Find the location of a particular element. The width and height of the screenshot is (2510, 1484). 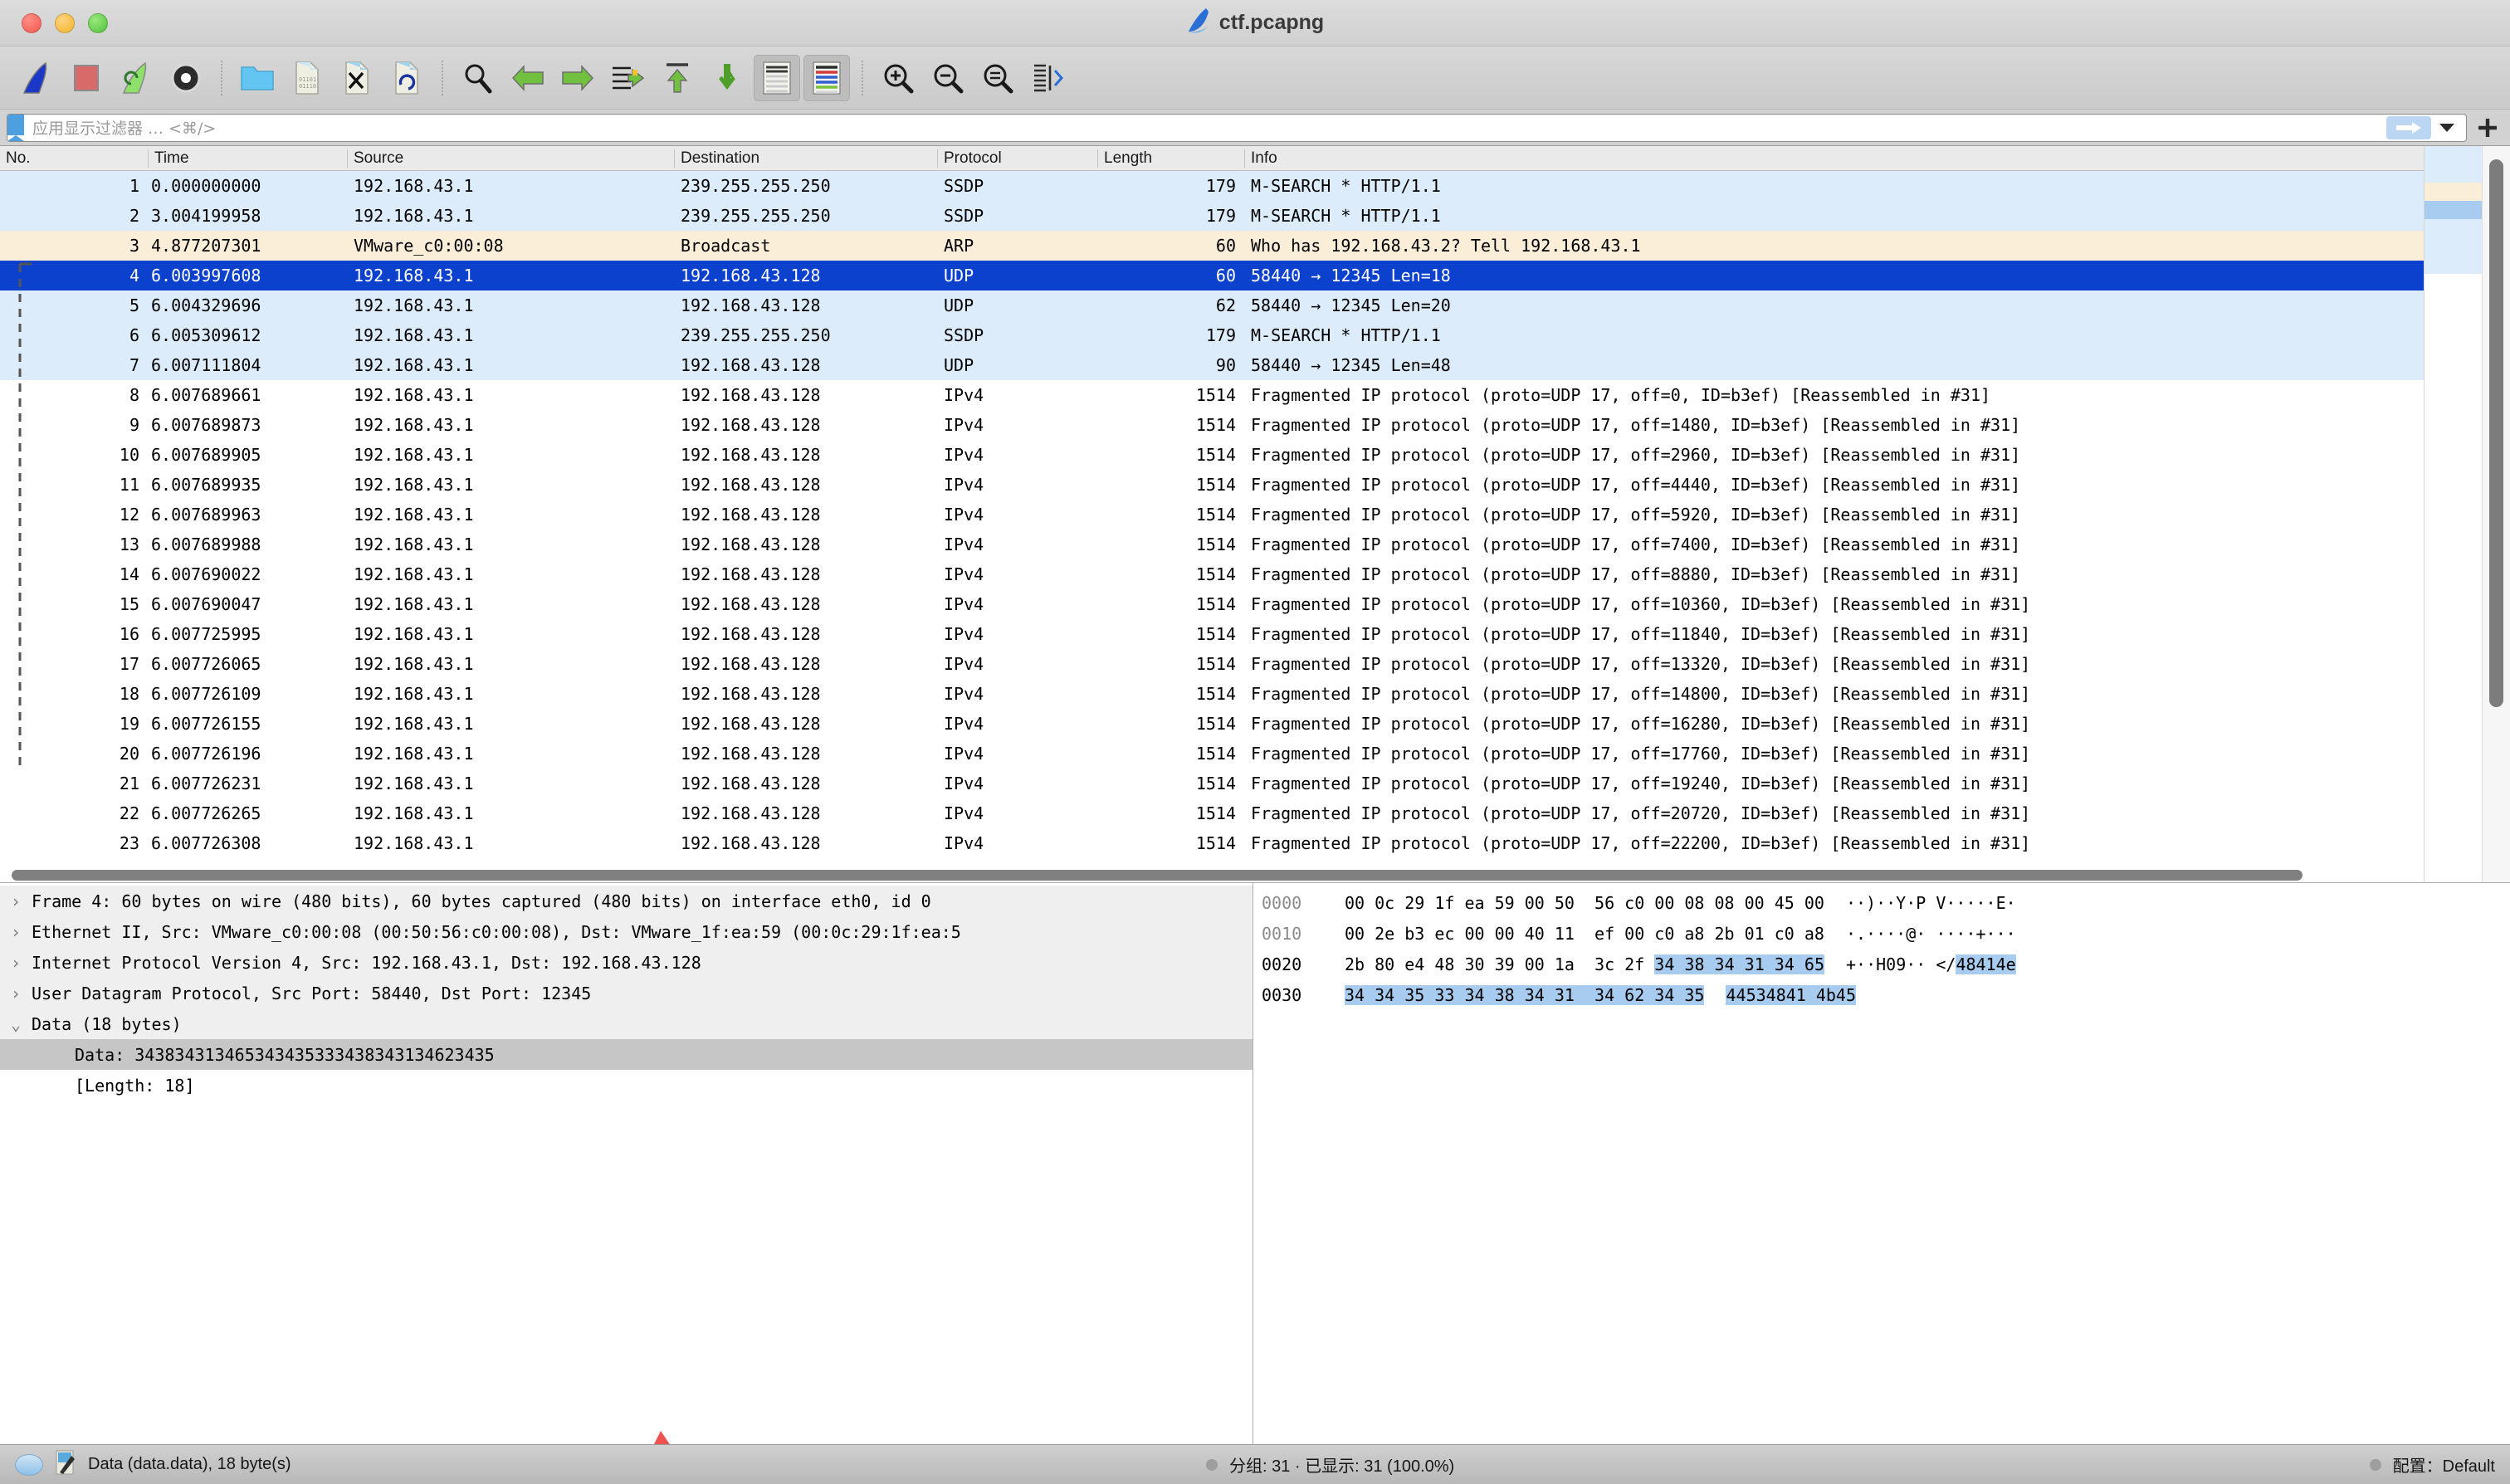

find-packet-button is located at coordinates (478, 78).